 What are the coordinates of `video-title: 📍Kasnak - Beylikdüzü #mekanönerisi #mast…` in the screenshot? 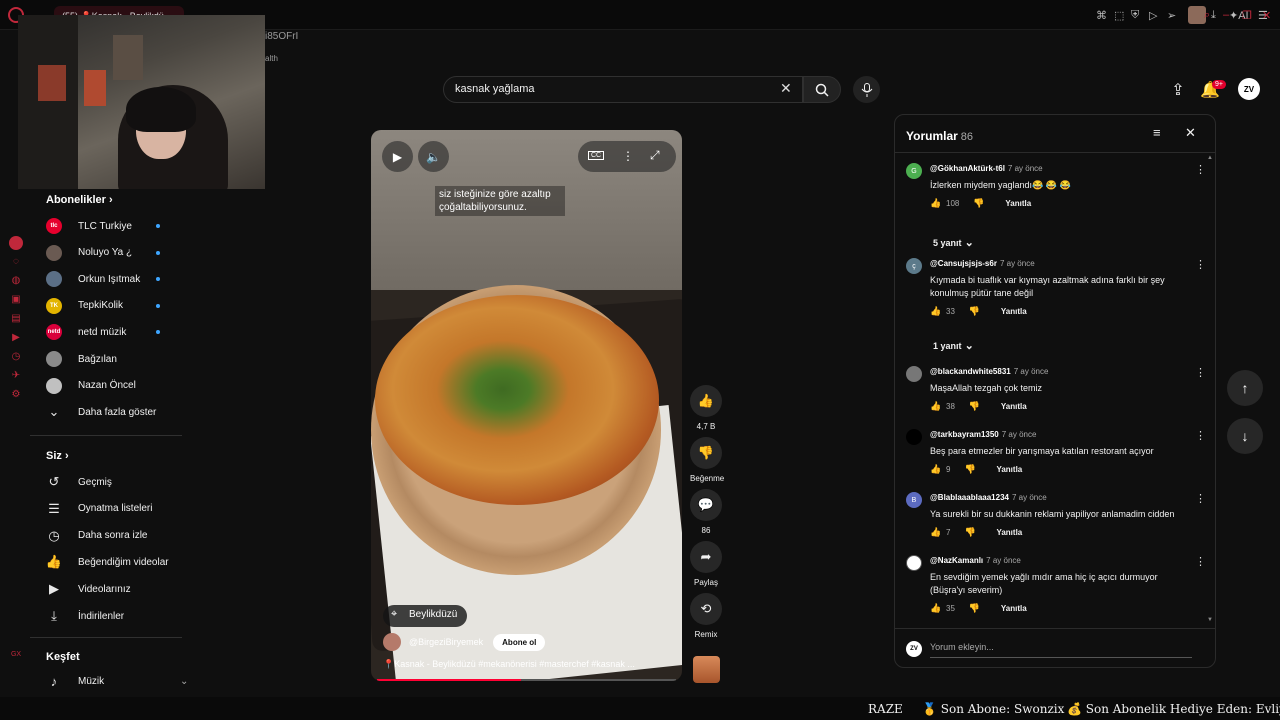 It's located at (509, 664).